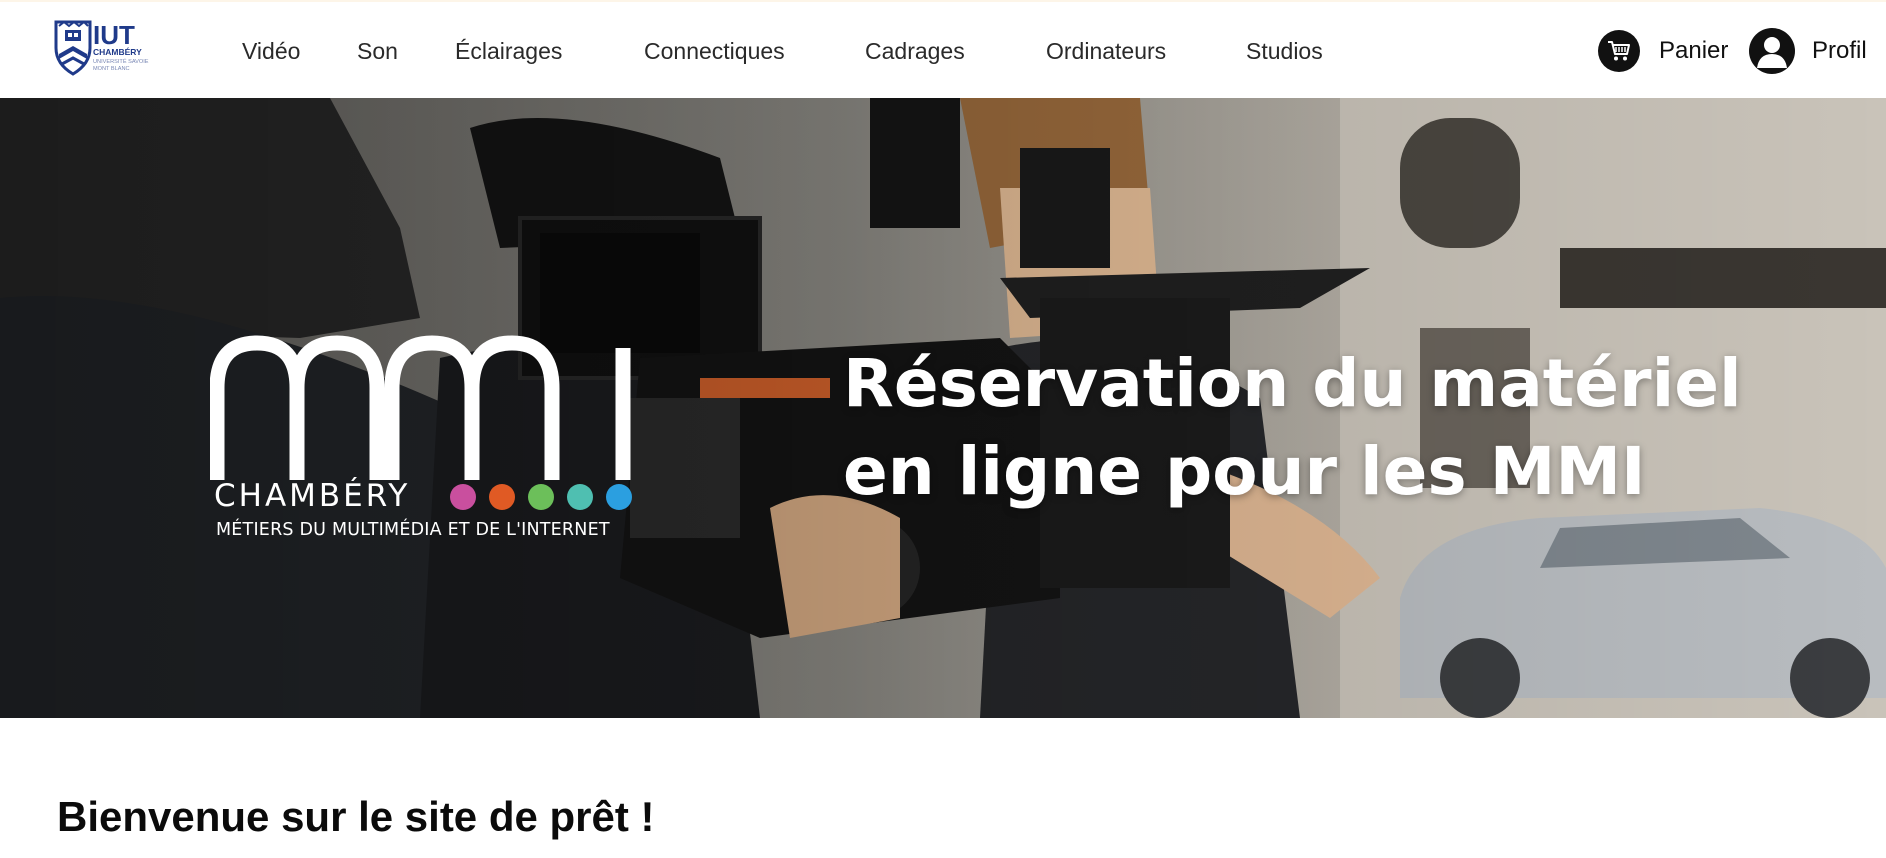  Describe the element at coordinates (117, 52) in the screenshot. I see `logo-text-city: CHAMBÉRY` at that location.